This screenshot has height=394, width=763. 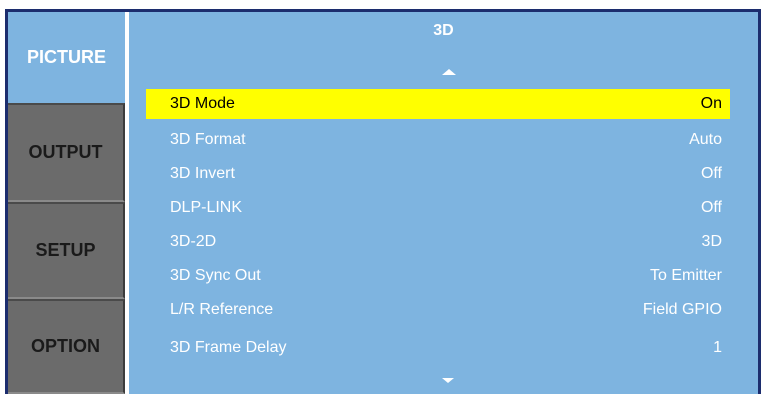 What do you see at coordinates (438, 276) in the screenshot?
I see `menu-row-3d-sync-out: 3D Sync Out To Emitter` at bounding box center [438, 276].